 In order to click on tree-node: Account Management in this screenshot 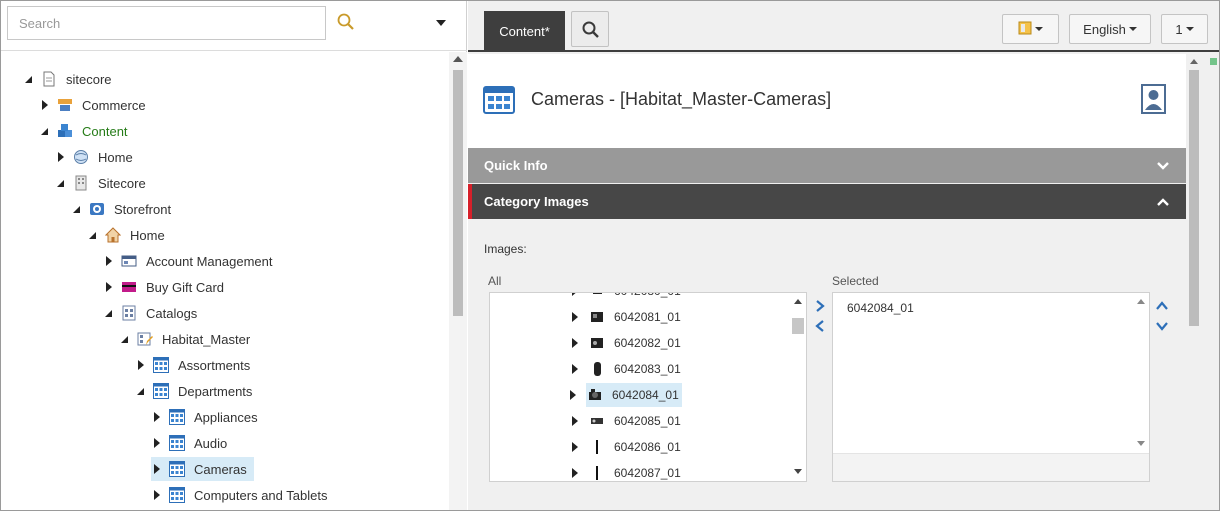, I will do `click(189, 261)`.